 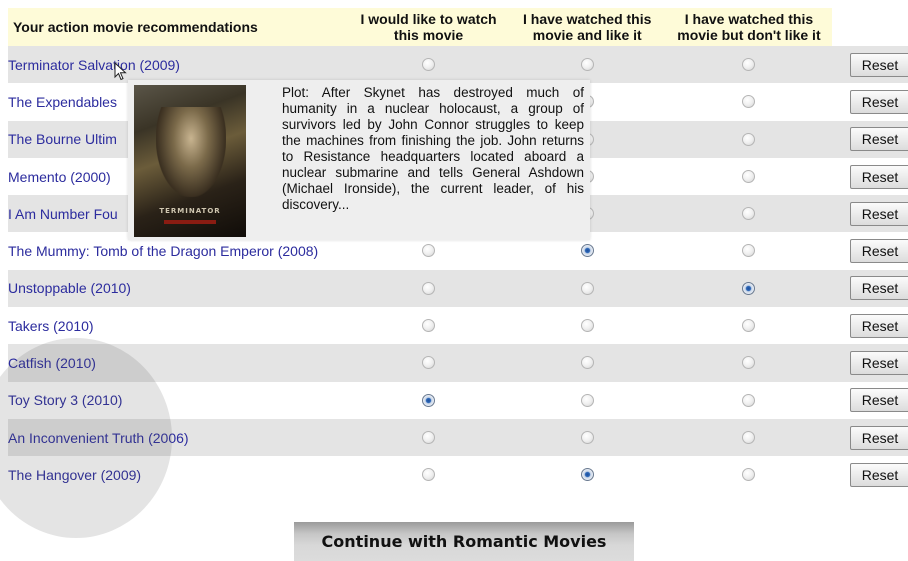 What do you see at coordinates (69, 288) in the screenshot?
I see `movie-title-link: Unstoppable (2010)` at bounding box center [69, 288].